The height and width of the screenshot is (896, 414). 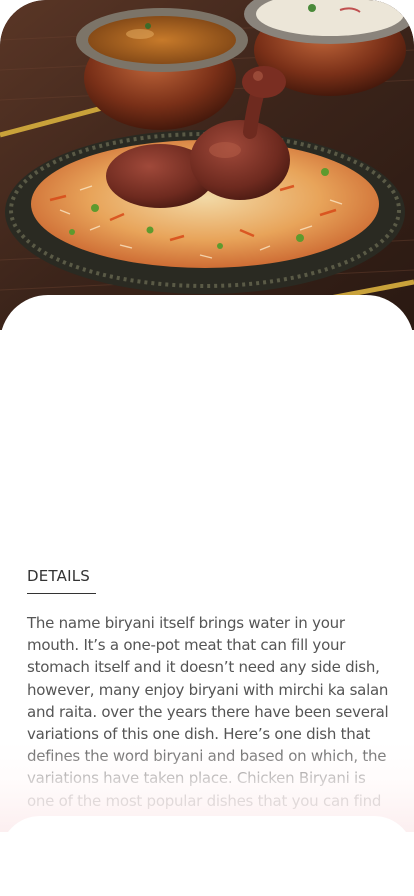 What do you see at coordinates (58, 576) in the screenshot?
I see `details-heading: DETAILS` at bounding box center [58, 576].